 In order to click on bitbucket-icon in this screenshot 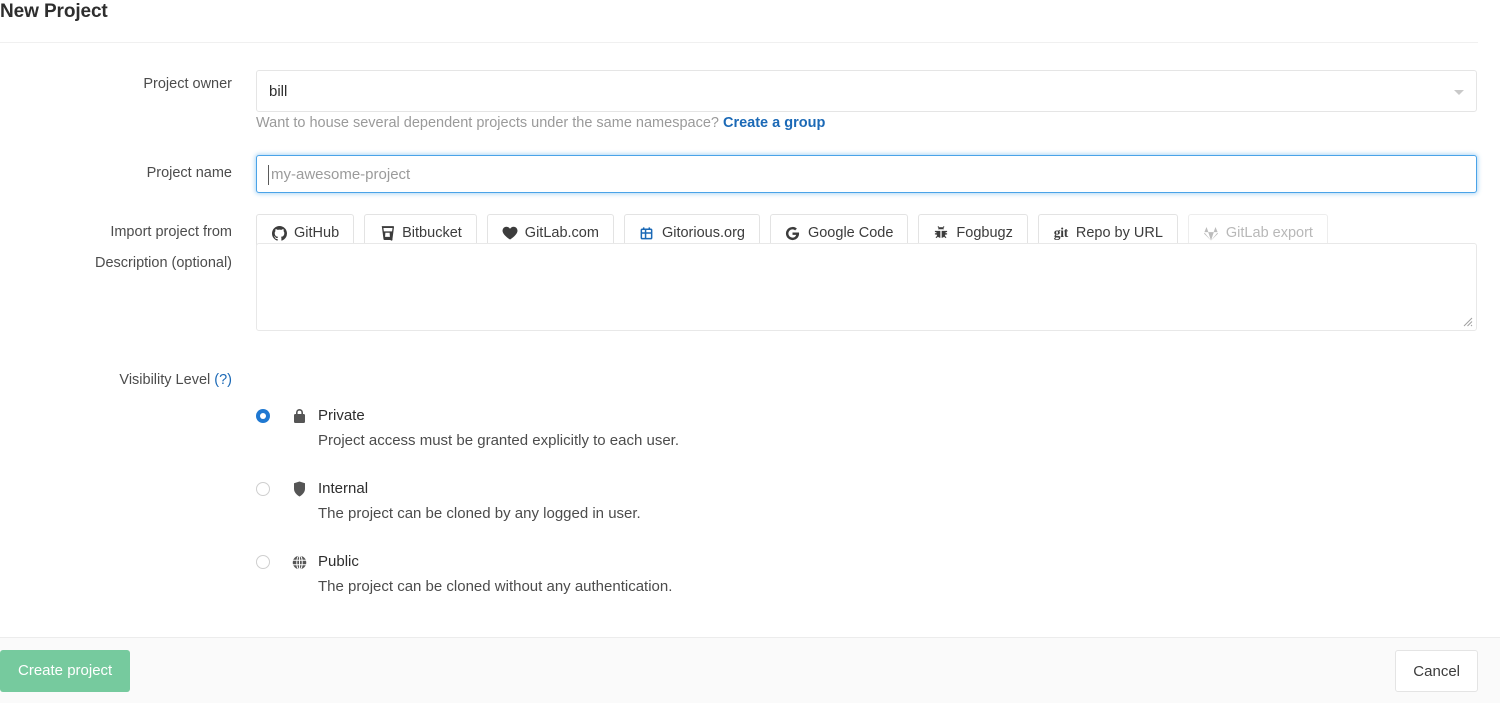, I will do `click(387, 233)`.